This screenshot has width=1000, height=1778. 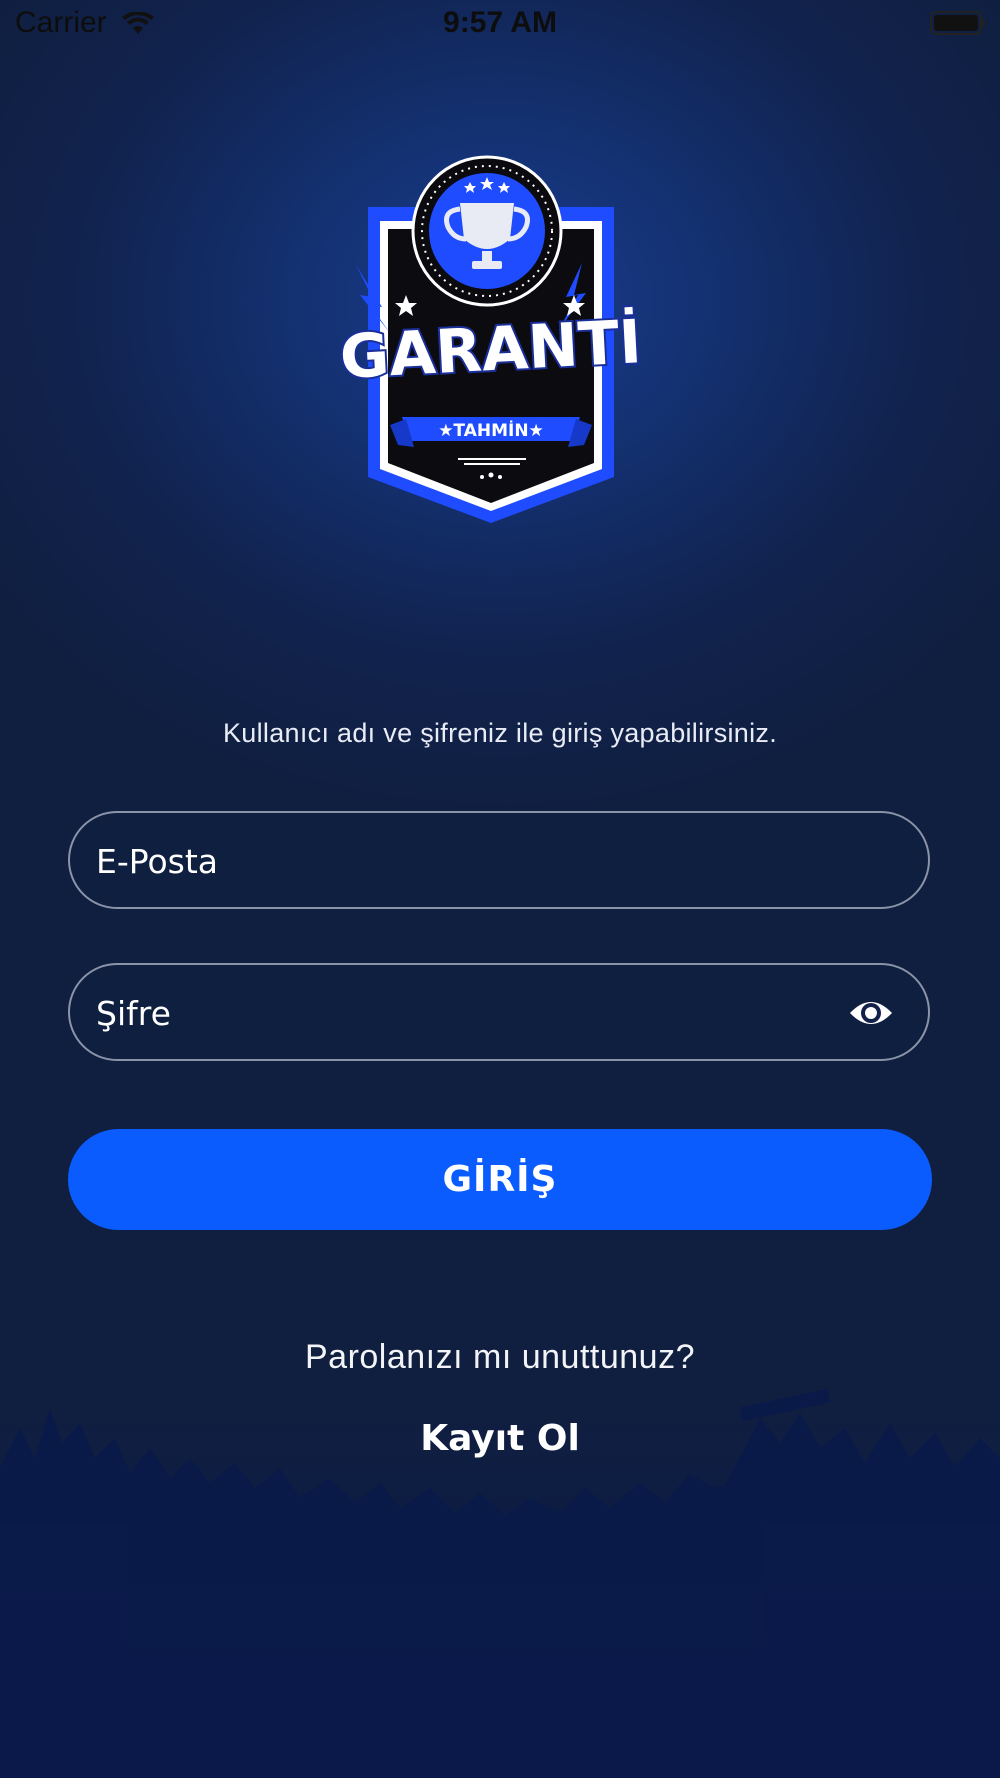 I want to click on logo-ribbon-text: ★TAHMİN★, so click(x=491, y=430).